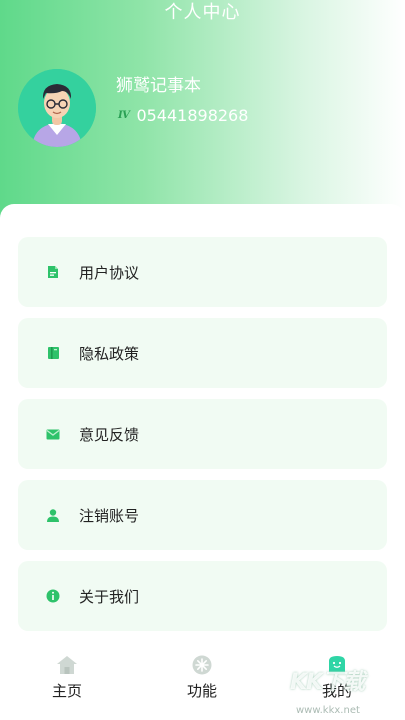 Image resolution: width=405 pixels, height=720 pixels. What do you see at coordinates (109, 353) in the screenshot?
I see `menu-item-label: 隐私政策` at bounding box center [109, 353].